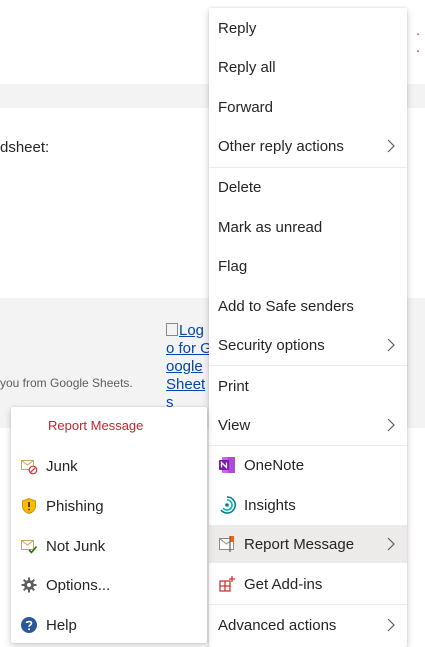  Describe the element at coordinates (76, 546) in the screenshot. I see `submenu-item-label: Not Junk` at that location.